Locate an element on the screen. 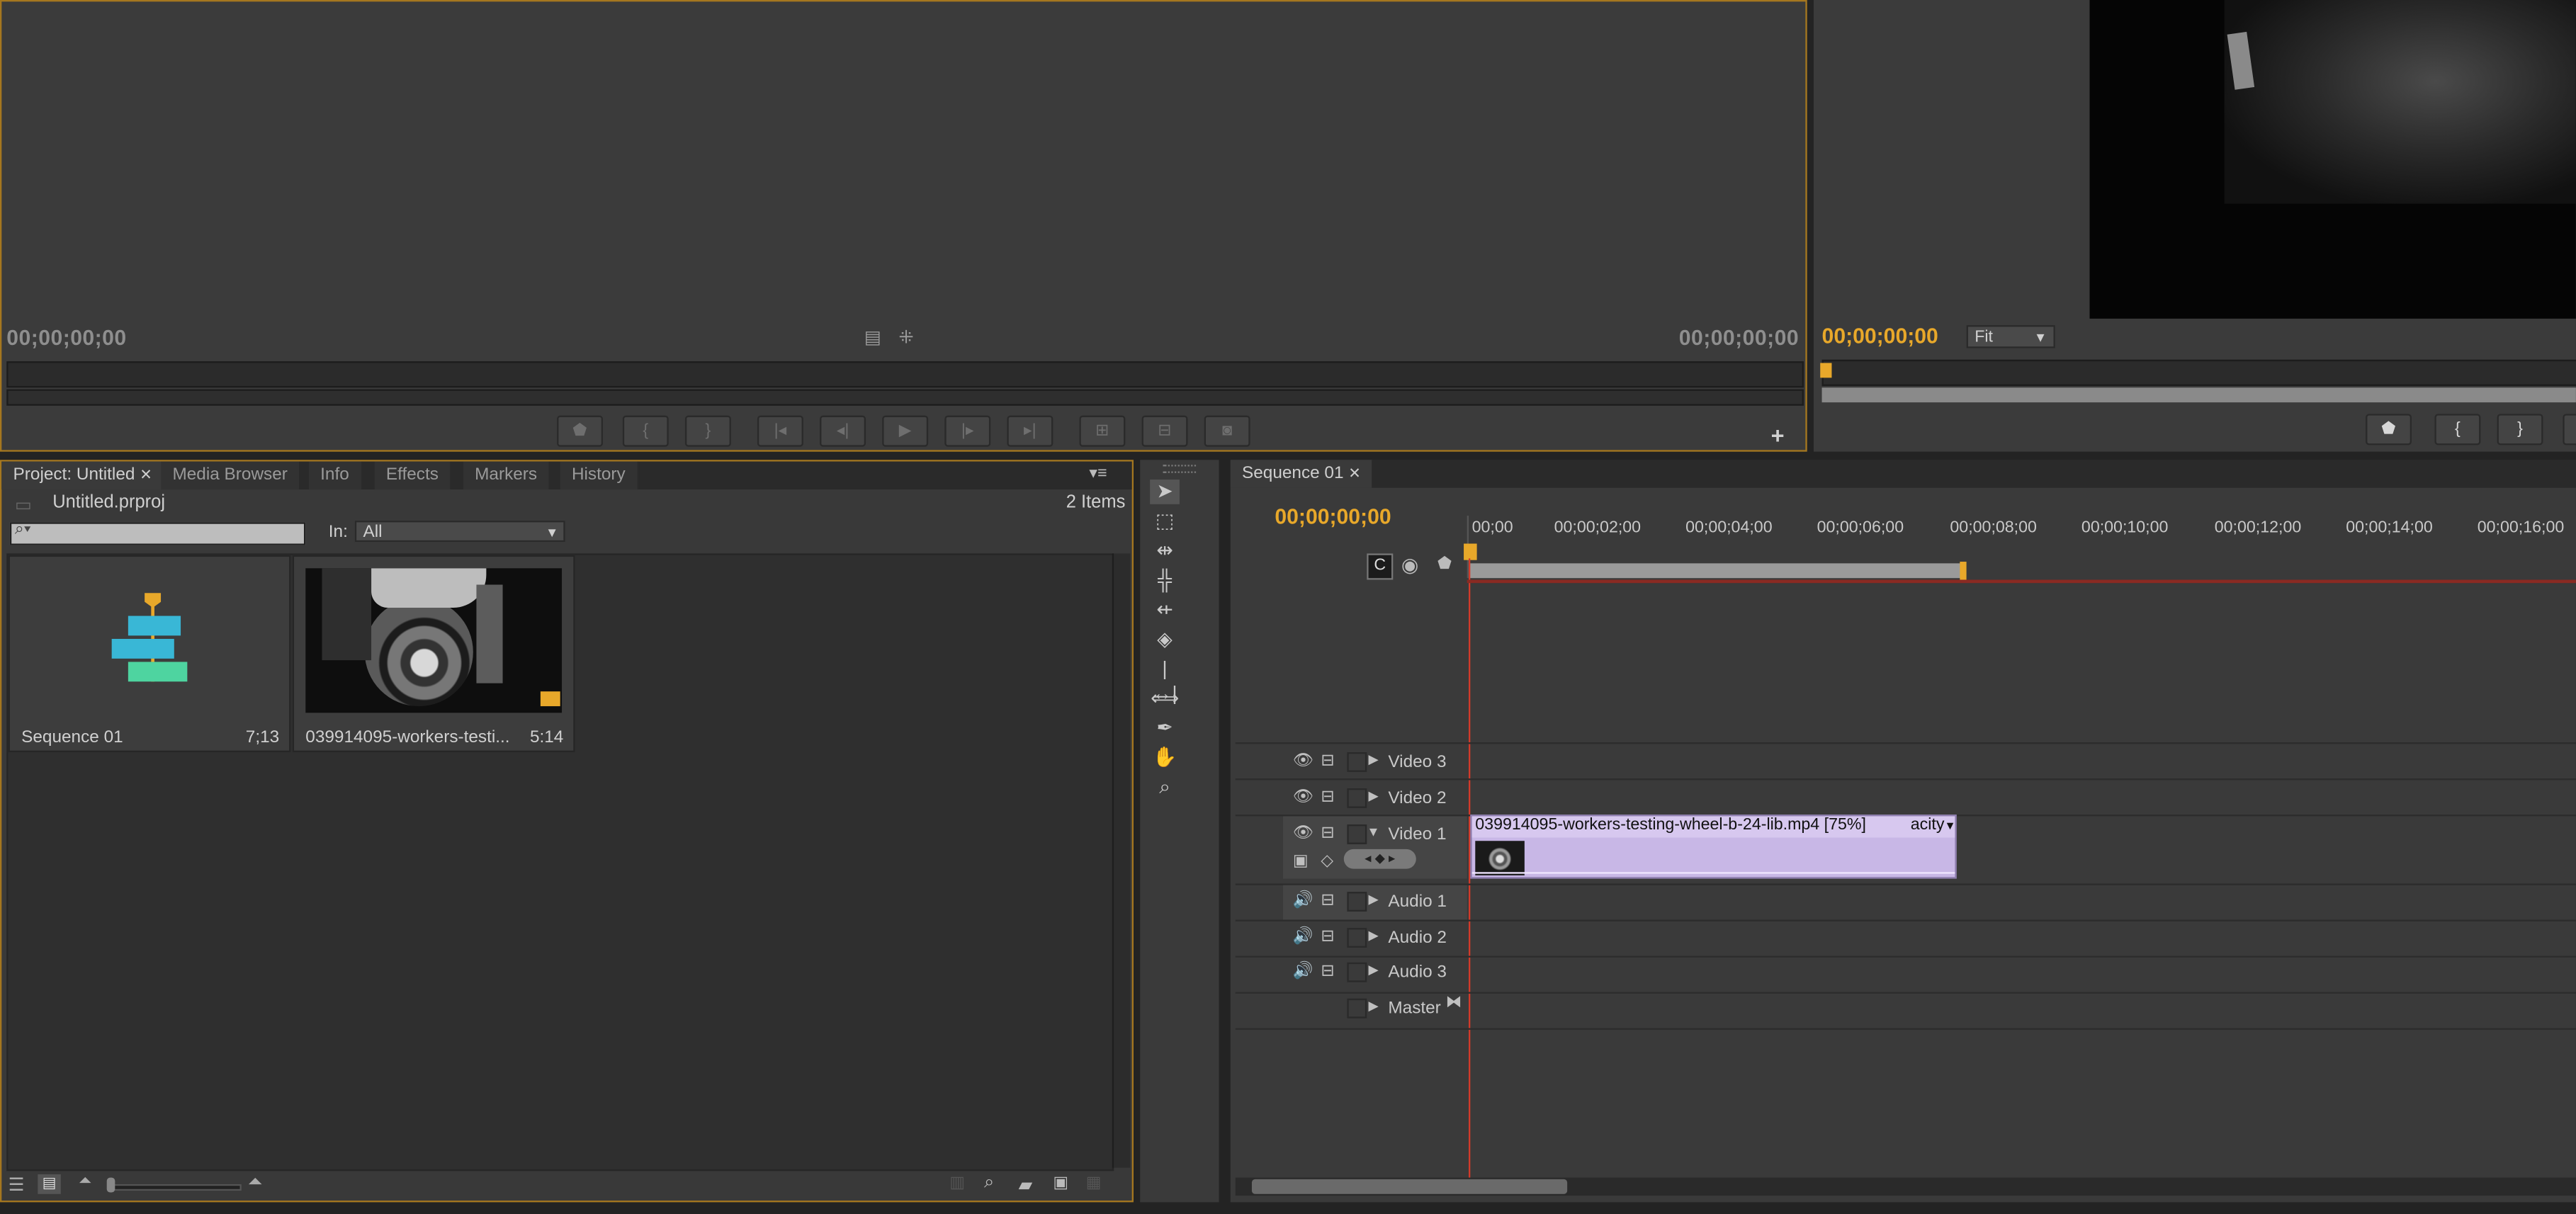 The width and height of the screenshot is (2576, 1214). timeline-scroll-thumb is located at coordinates (1409, 1186).